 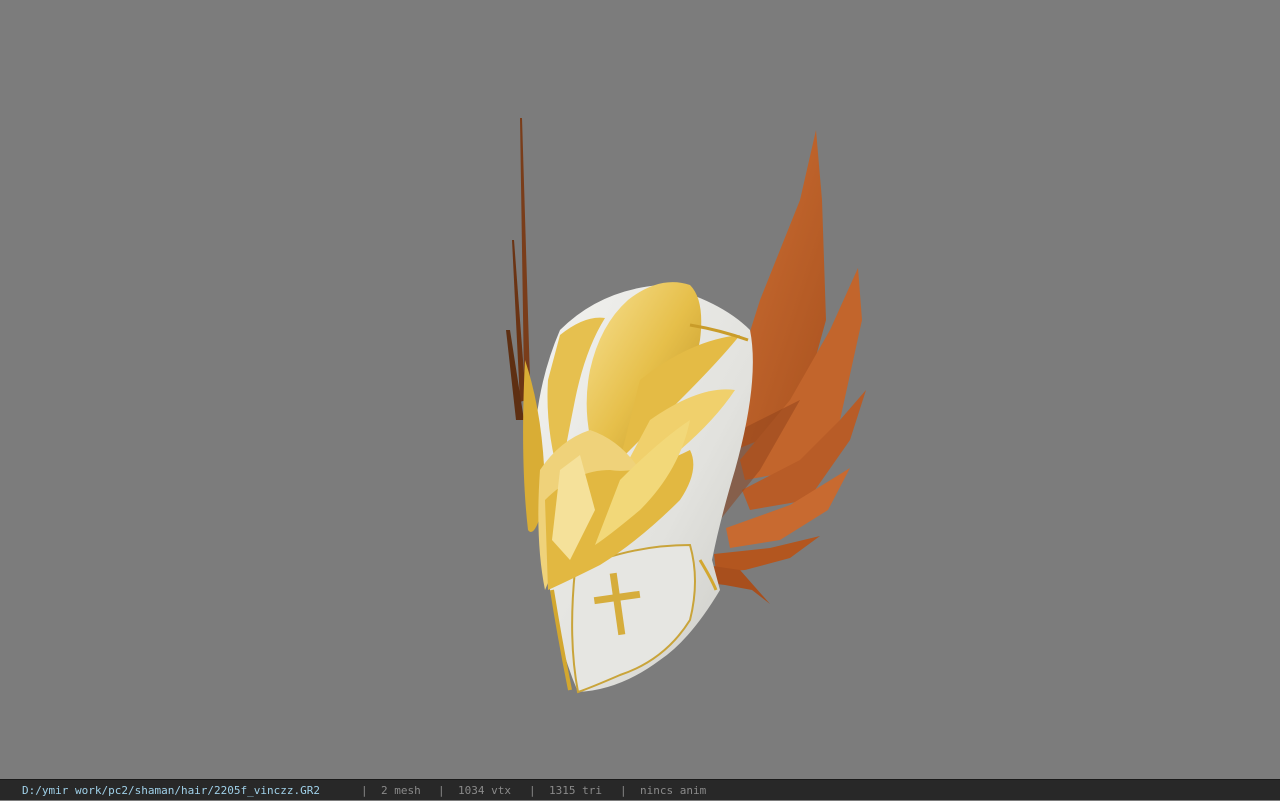 What do you see at coordinates (484, 790) in the screenshot?
I see `vertex-count: 1034 vtx` at bounding box center [484, 790].